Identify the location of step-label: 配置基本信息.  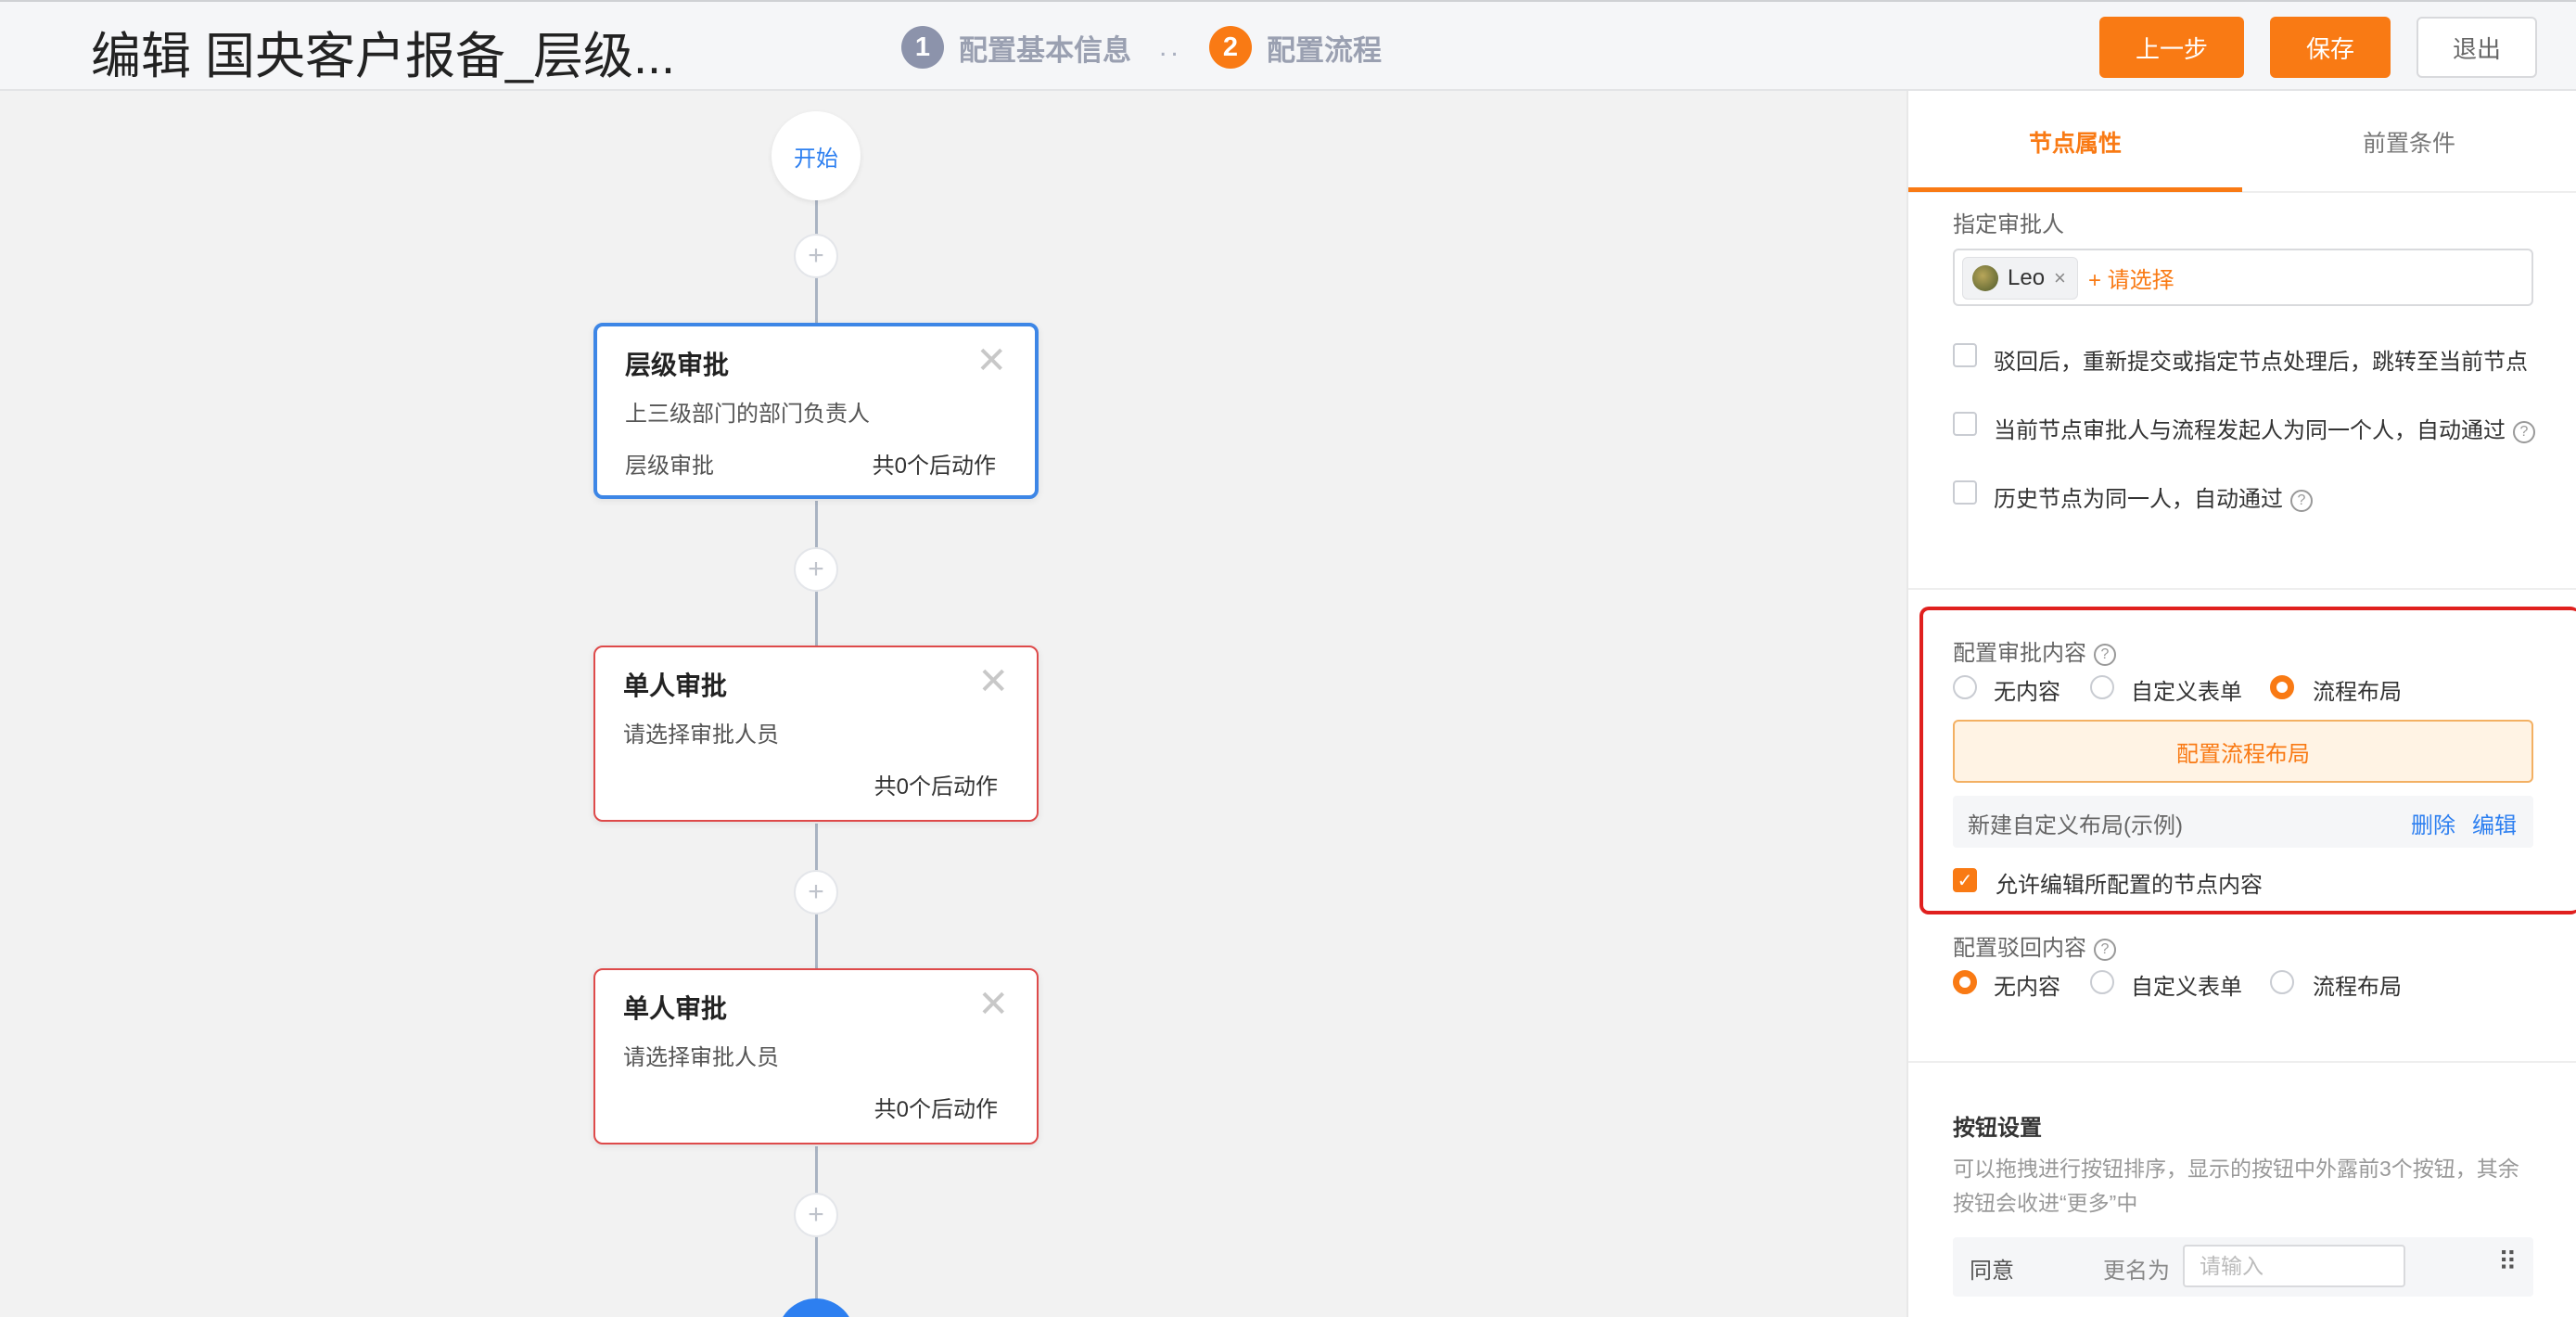
(1045, 50).